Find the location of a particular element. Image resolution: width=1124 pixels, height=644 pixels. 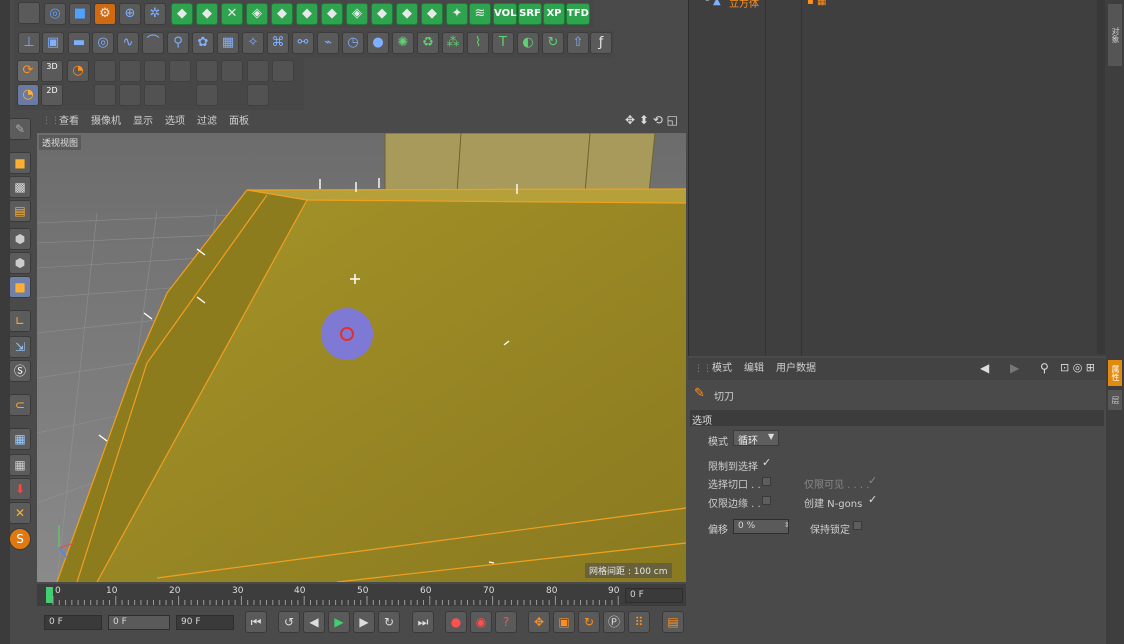

offset-field: 0 % is located at coordinates (761, 526).